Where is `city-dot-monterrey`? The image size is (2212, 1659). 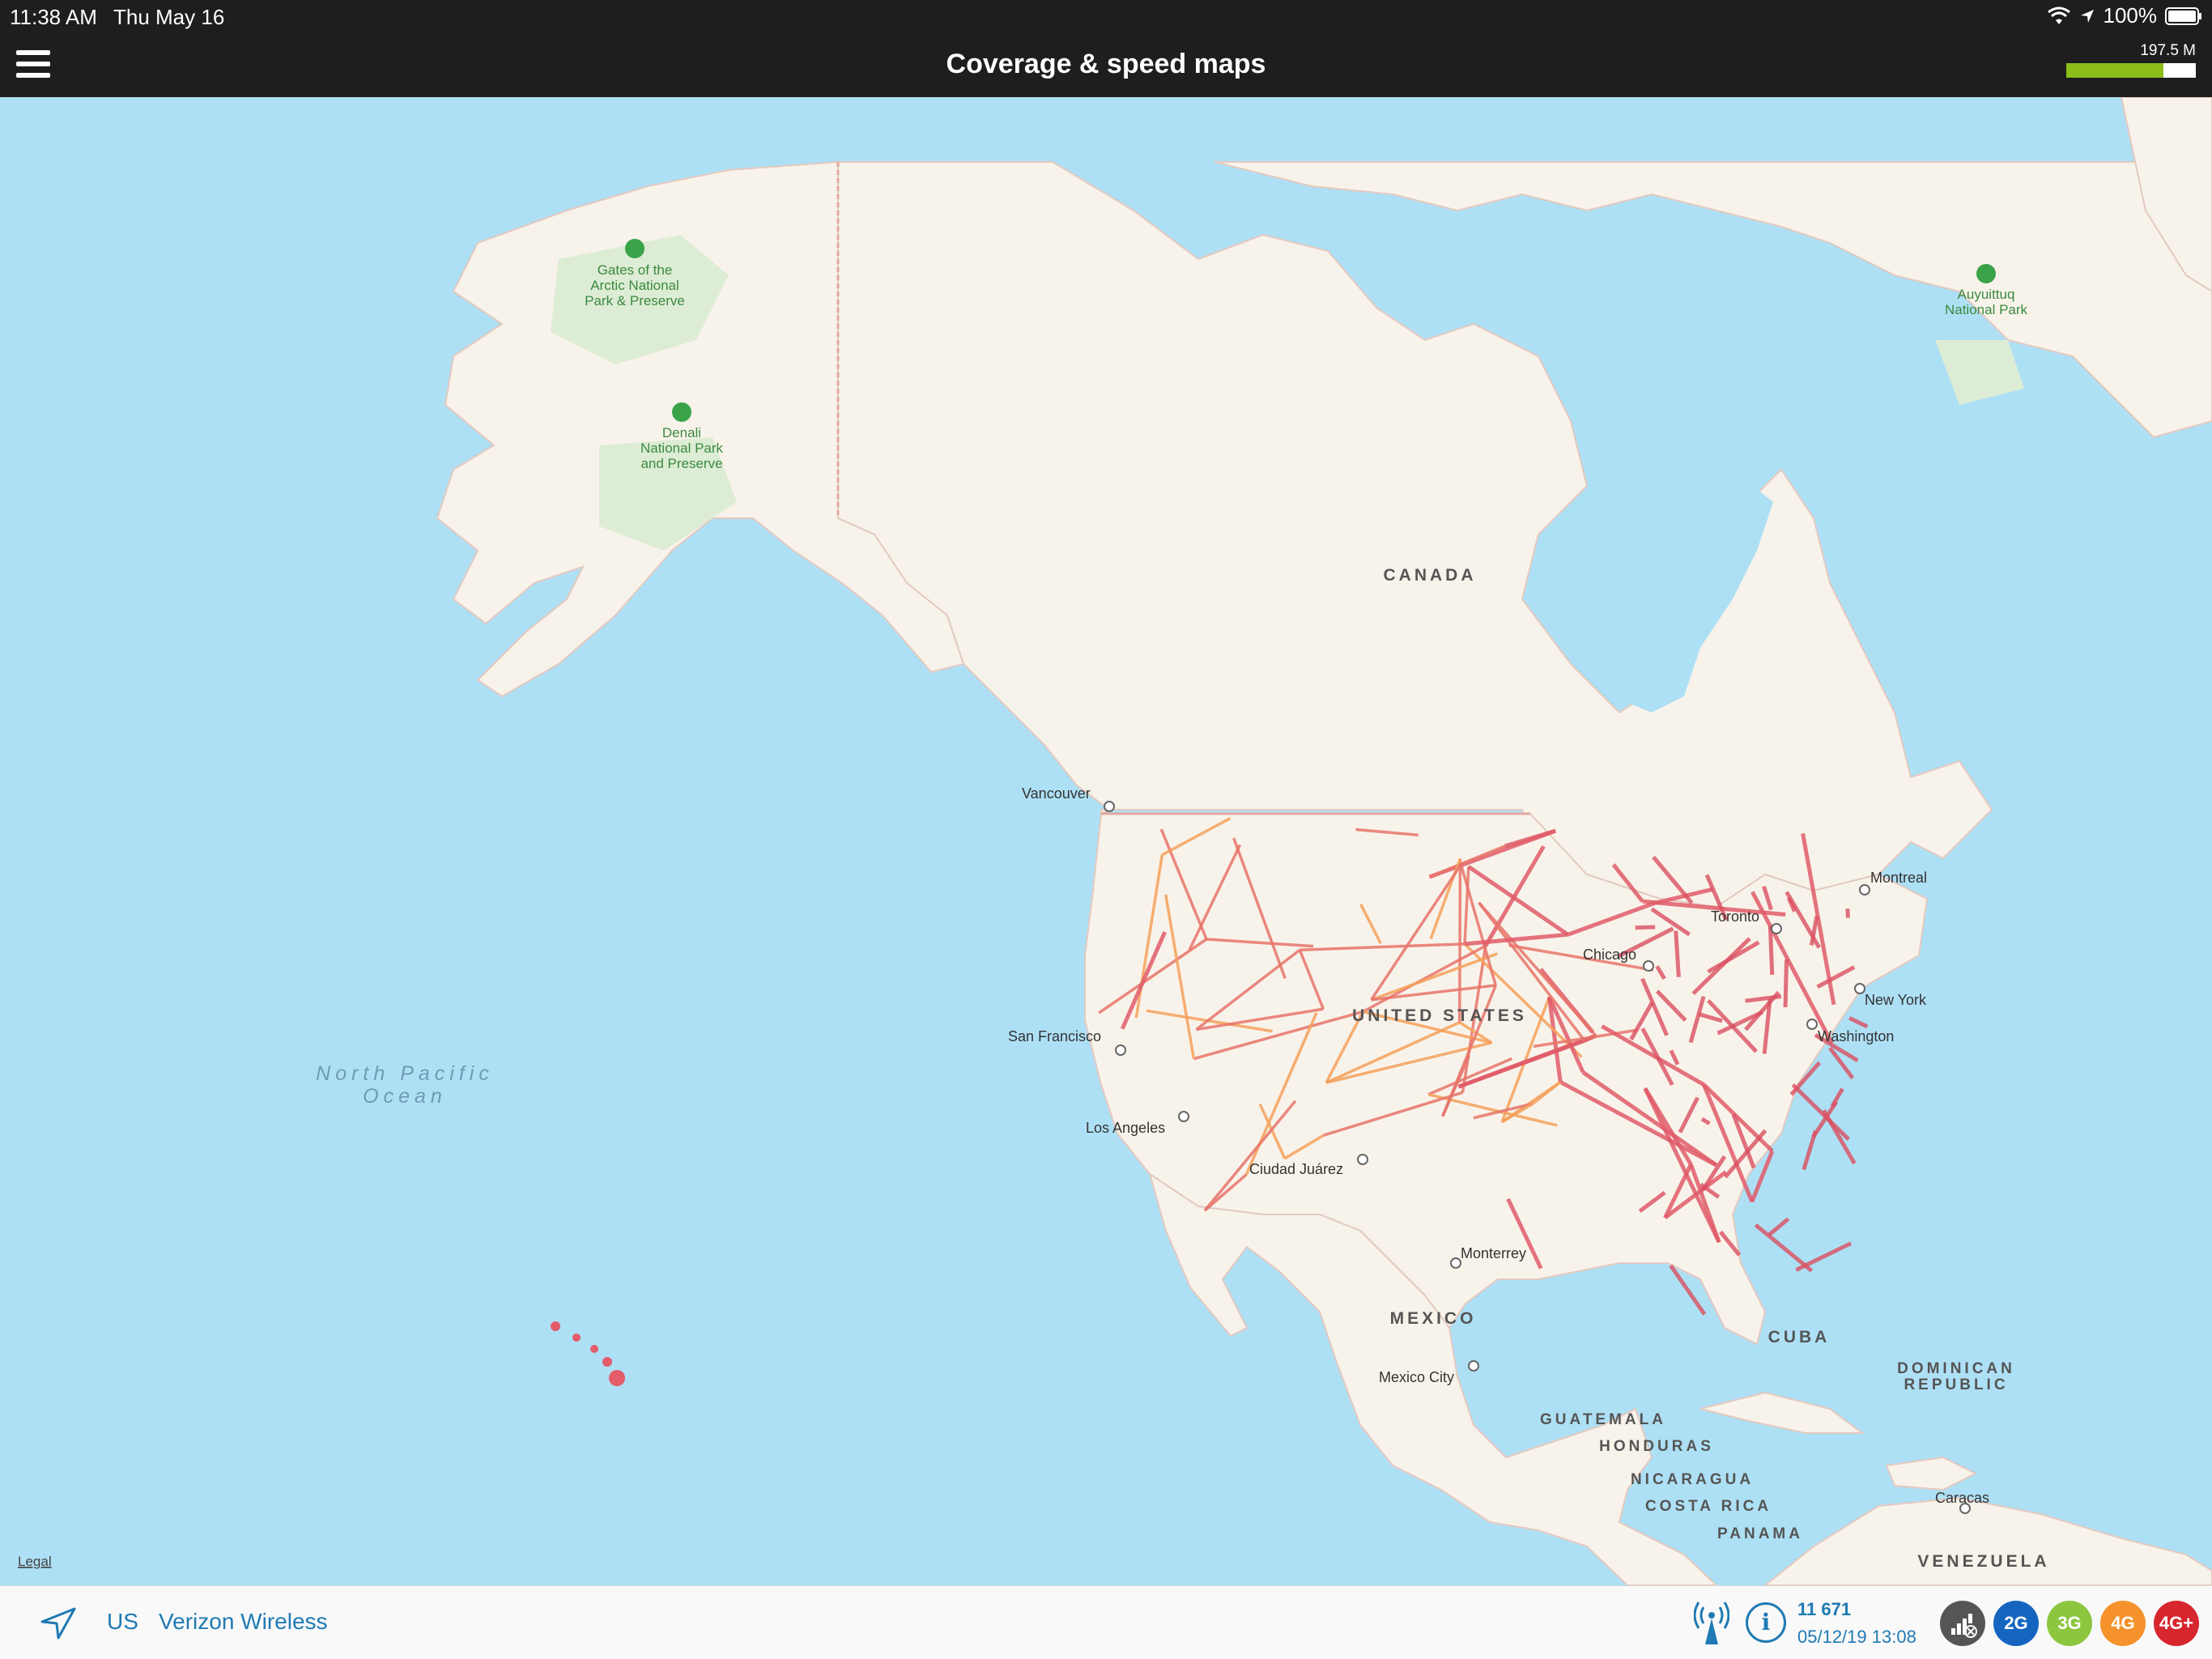
city-dot-monterrey is located at coordinates (1456, 1263).